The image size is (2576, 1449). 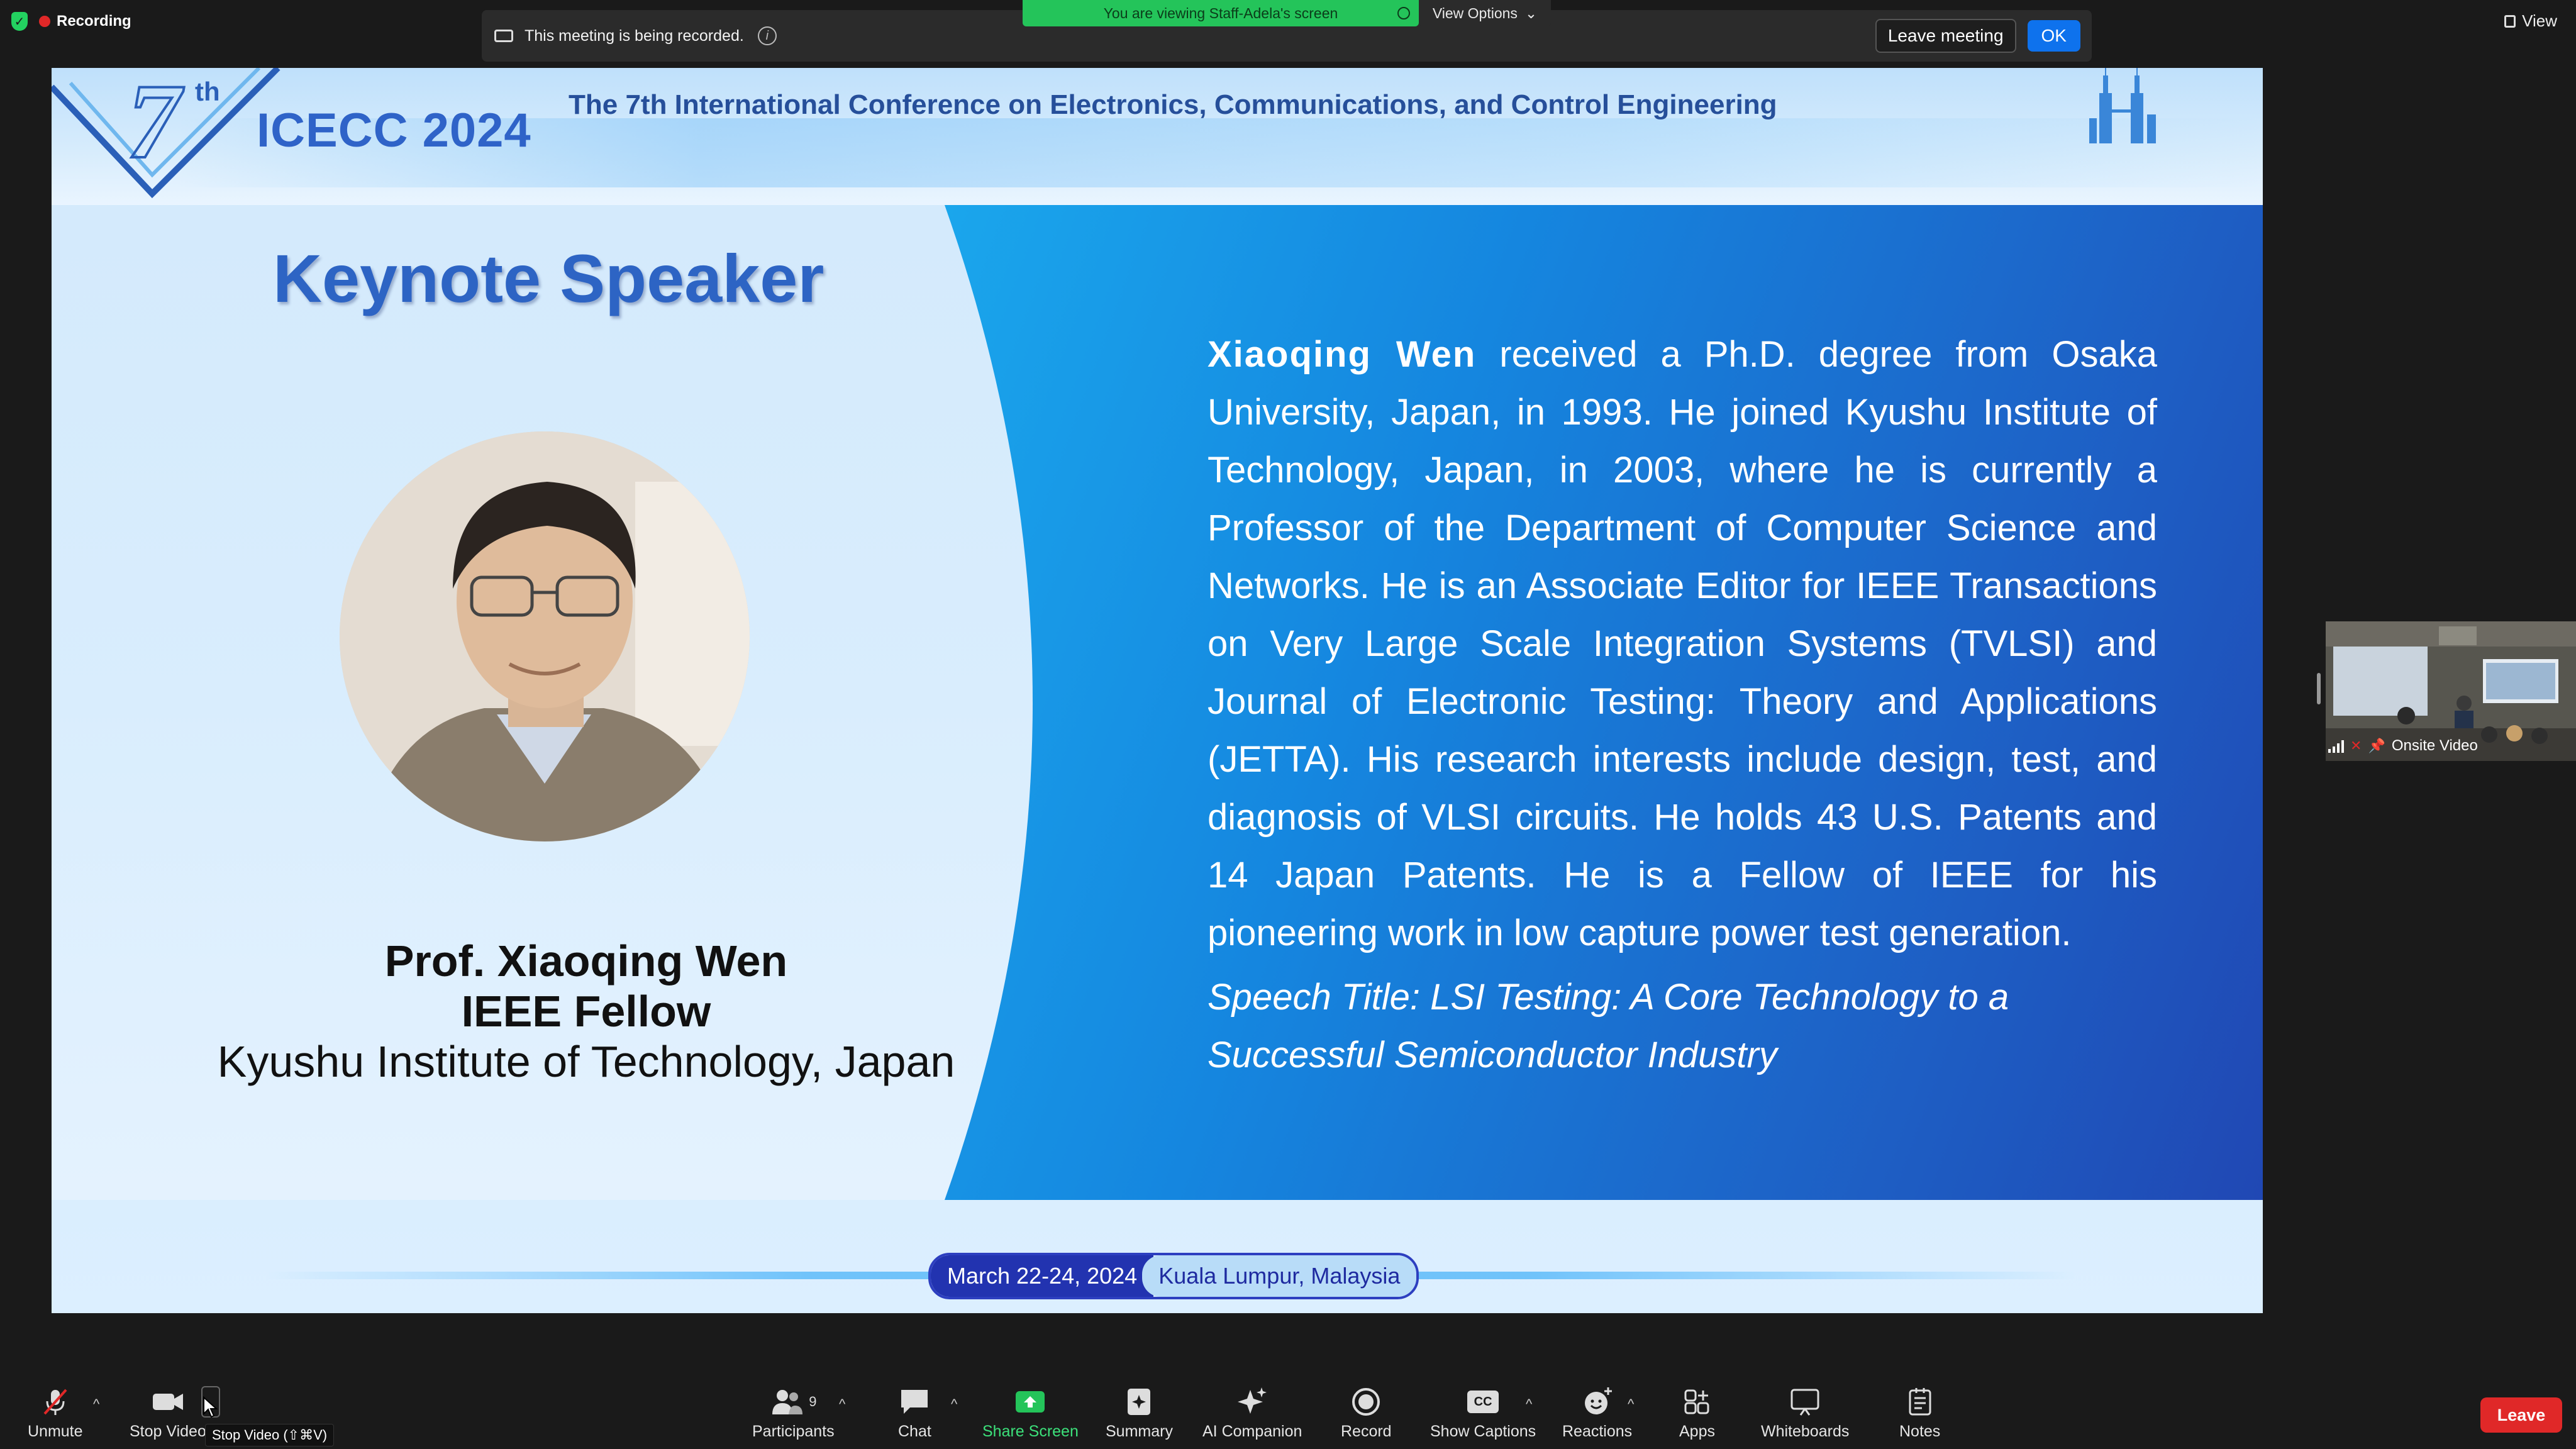 I want to click on view-options-label: View Options, so click(x=1475, y=12).